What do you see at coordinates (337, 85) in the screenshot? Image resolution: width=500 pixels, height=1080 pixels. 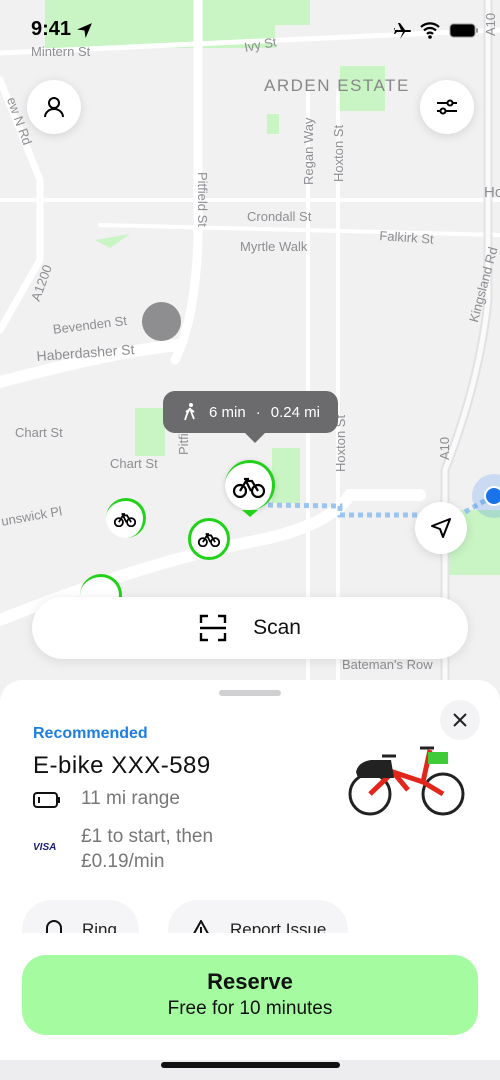 I see `district-label: ARDEN ESTATE` at bounding box center [337, 85].